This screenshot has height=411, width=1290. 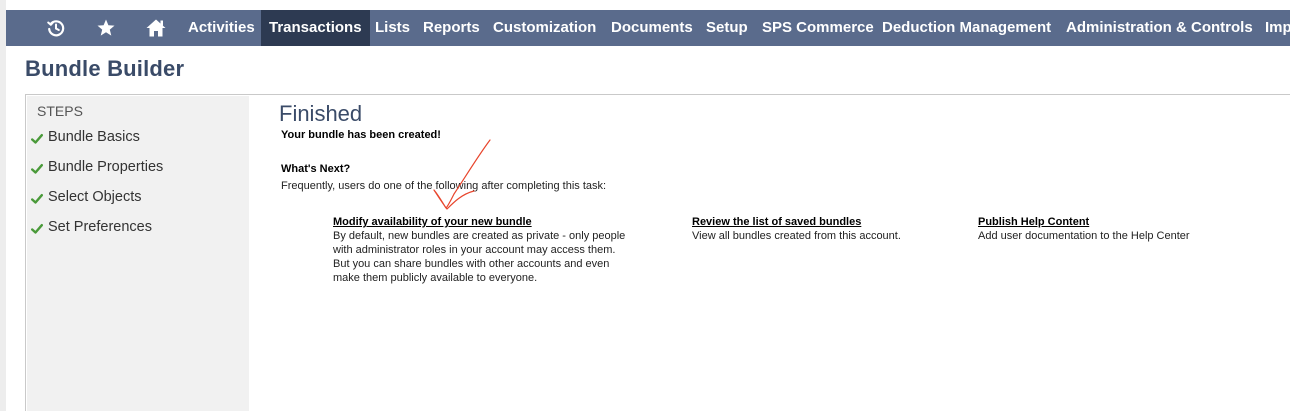 What do you see at coordinates (94, 137) in the screenshot?
I see `step-label: Bundle Basics` at bounding box center [94, 137].